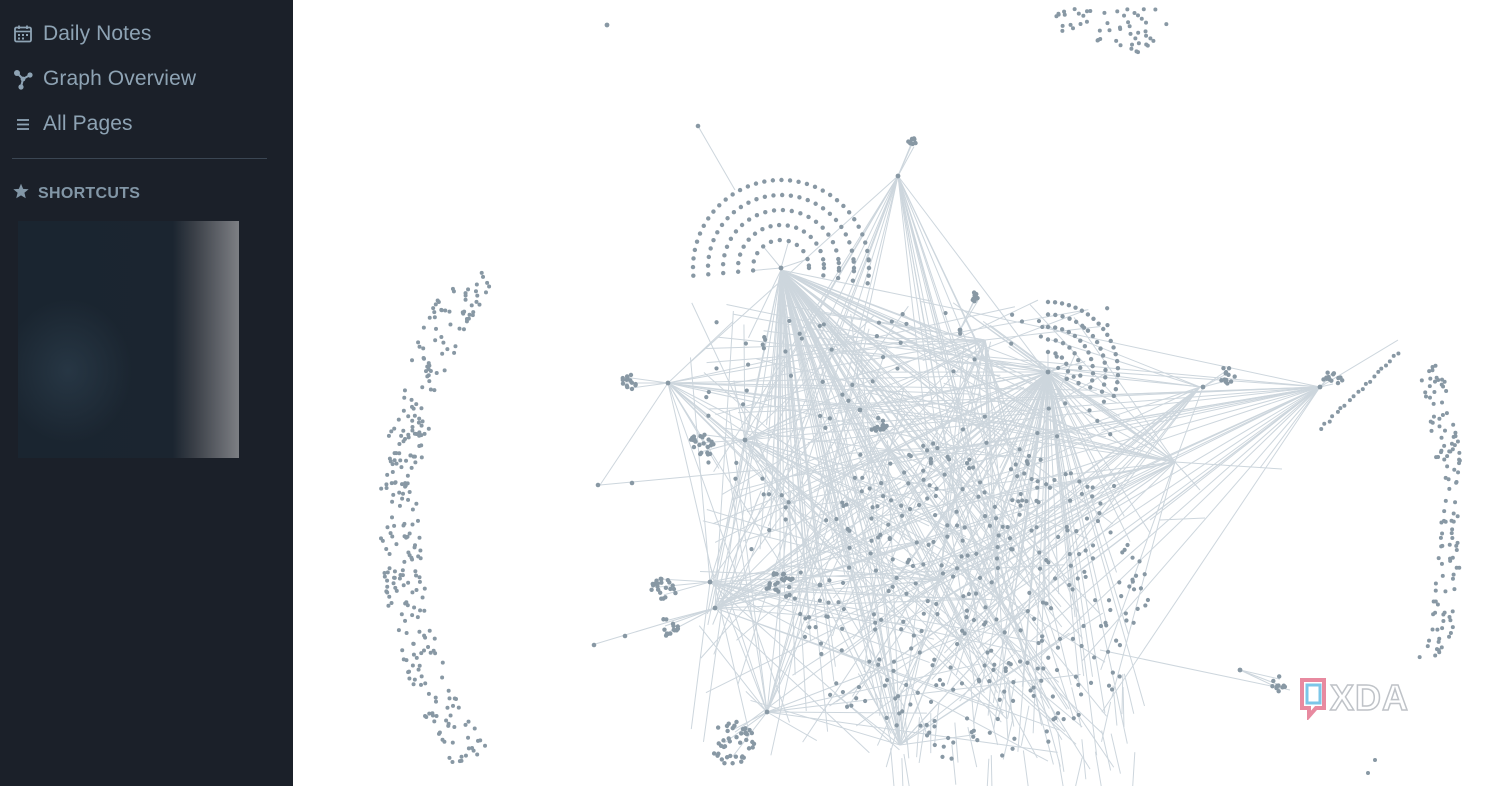 The width and height of the screenshot is (1500, 786). What do you see at coordinates (72, 124) in the screenshot?
I see `sidebar-item-all-pages: All Pages` at bounding box center [72, 124].